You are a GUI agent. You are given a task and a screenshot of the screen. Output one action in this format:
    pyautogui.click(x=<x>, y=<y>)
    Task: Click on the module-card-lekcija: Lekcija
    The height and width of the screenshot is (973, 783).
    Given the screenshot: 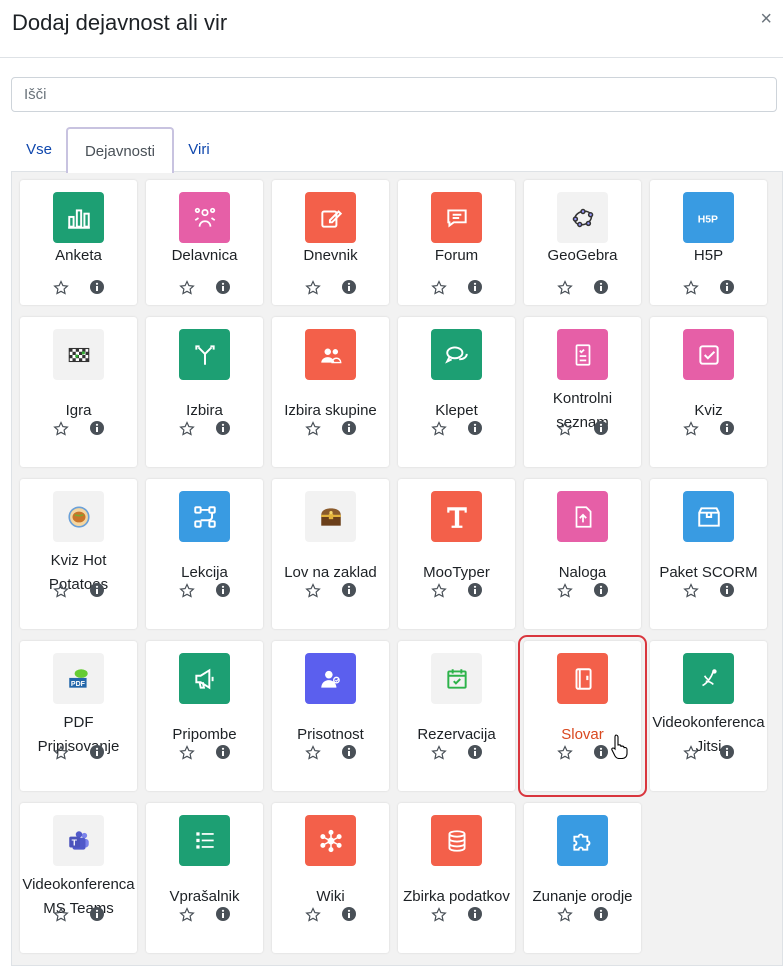 What is the action you would take?
    pyautogui.click(x=204, y=554)
    